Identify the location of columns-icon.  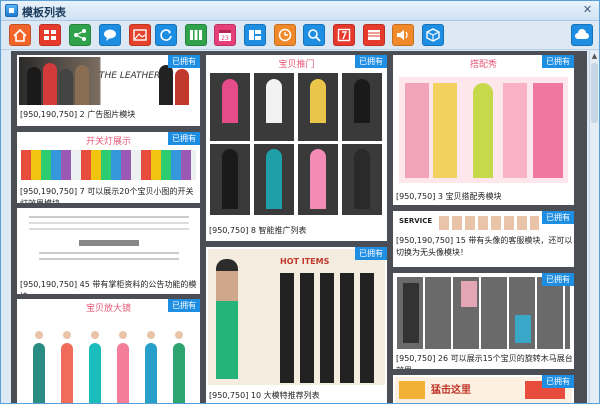
(196, 35).